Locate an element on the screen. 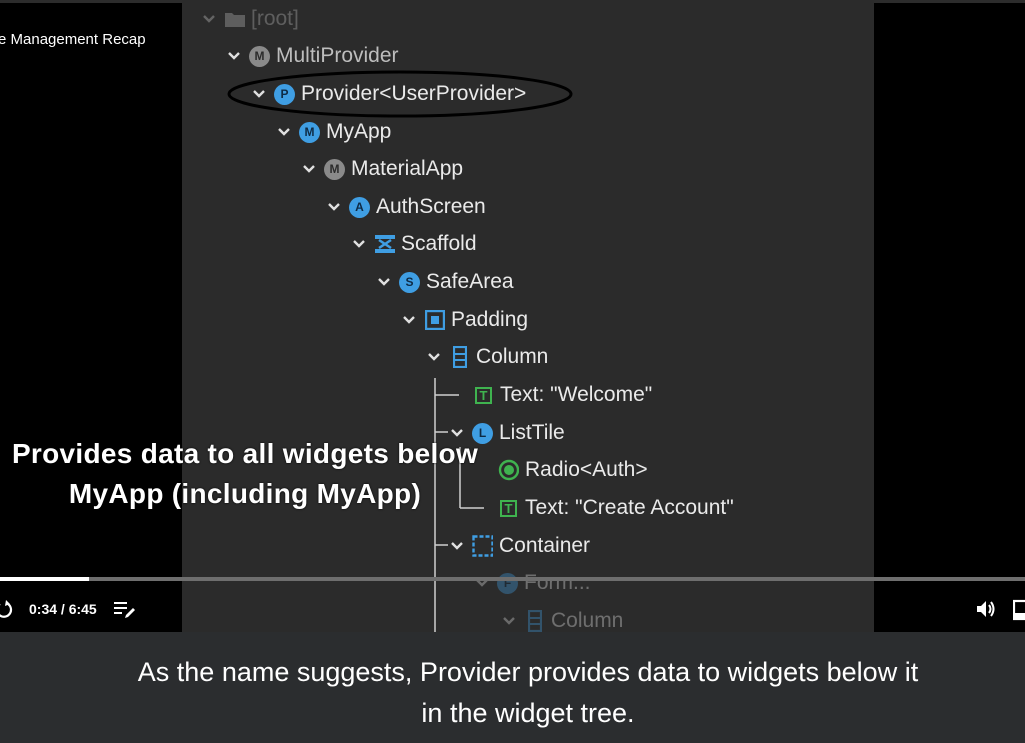 Image resolution: width=1025 pixels, height=743 pixels. tree-node-label: Radio<Auth> is located at coordinates (586, 469).